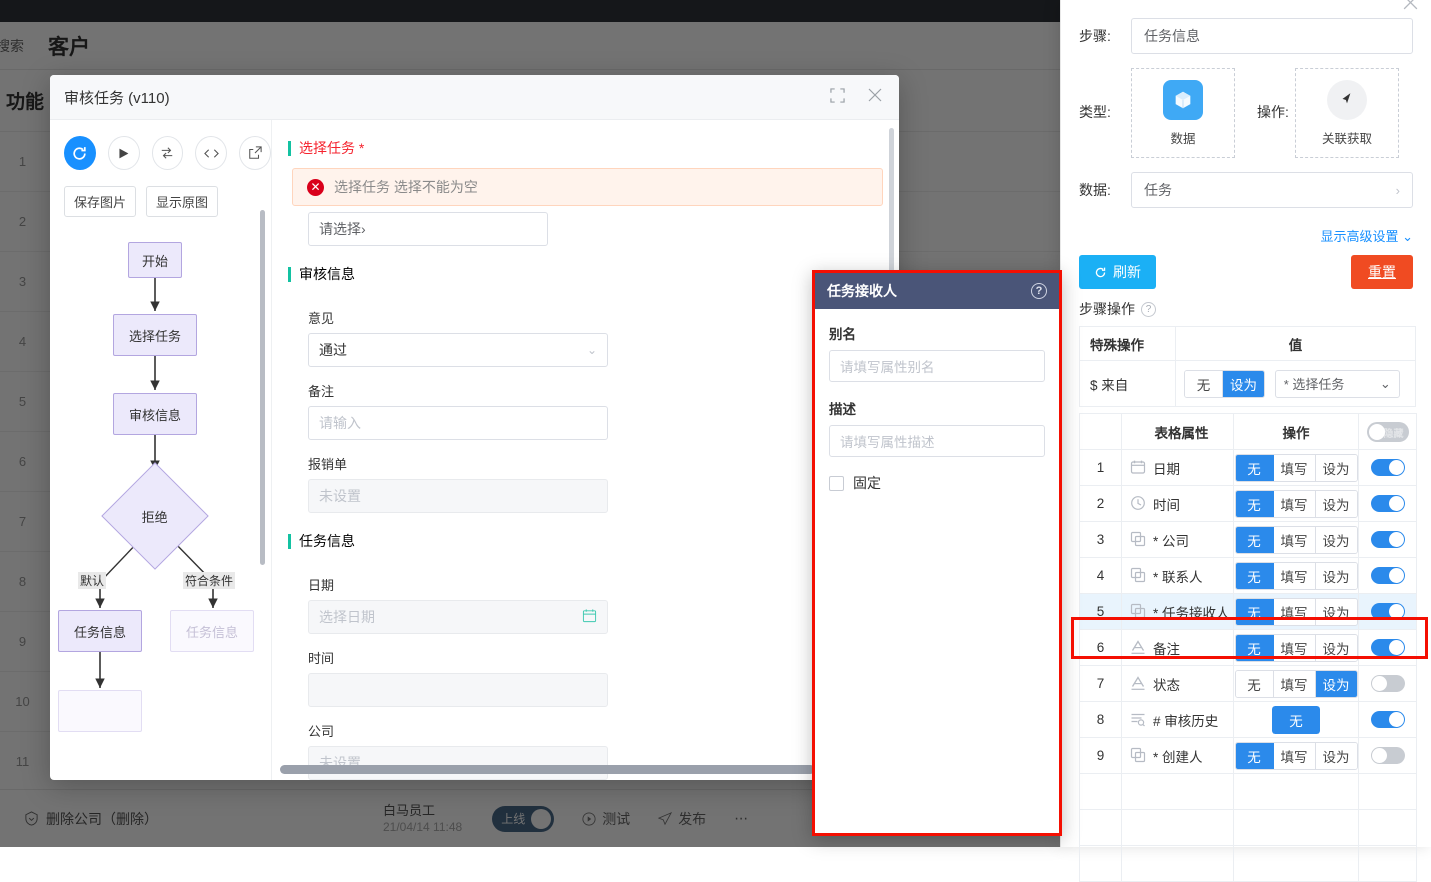 The height and width of the screenshot is (882, 1431). I want to click on field-date-input: 选择日期, so click(458, 617).